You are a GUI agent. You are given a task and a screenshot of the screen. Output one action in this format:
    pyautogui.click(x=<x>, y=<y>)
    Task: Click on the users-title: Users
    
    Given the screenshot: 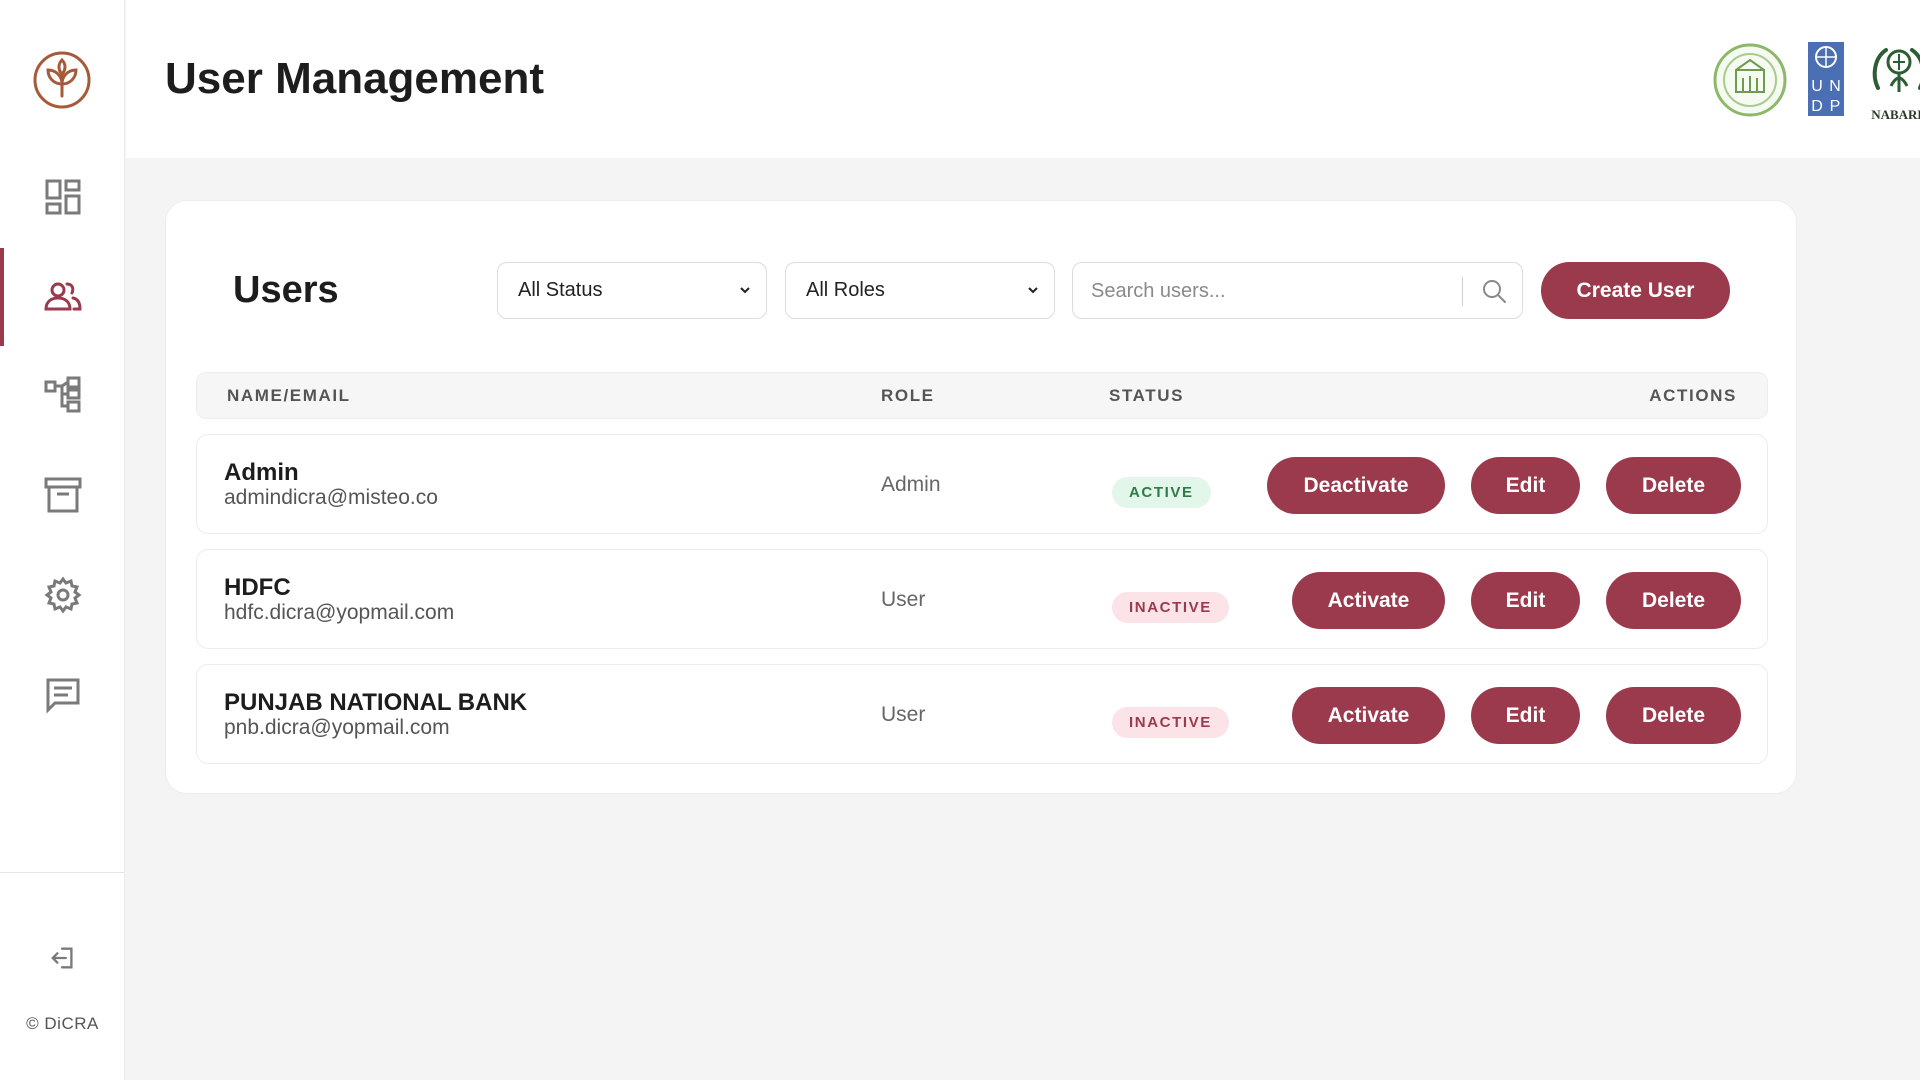 What is the action you would take?
    pyautogui.click(x=286, y=290)
    